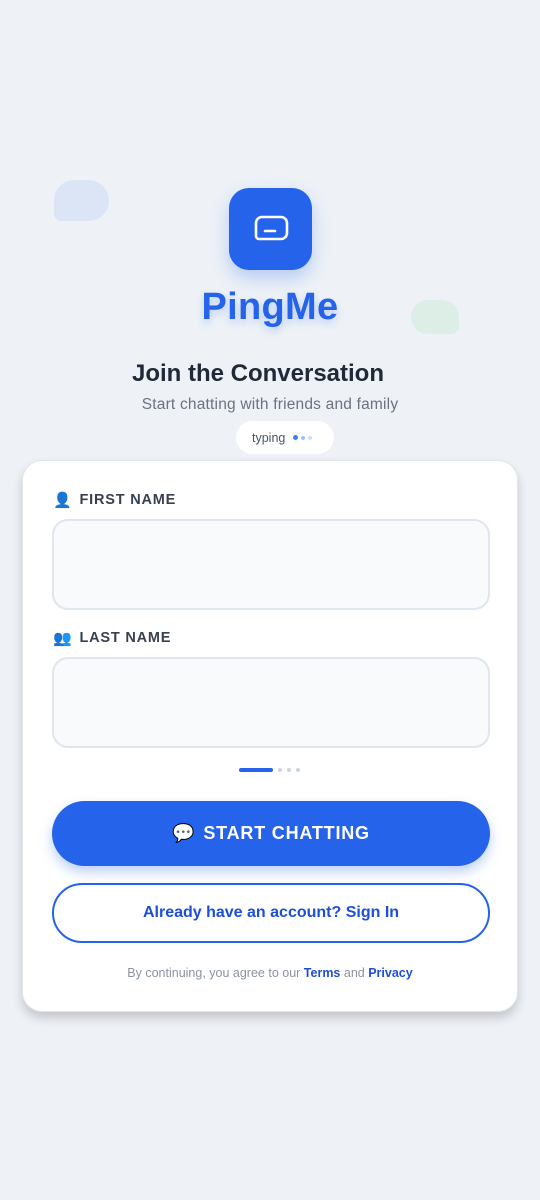 This screenshot has height=1200, width=540. I want to click on last-name-label: 👥 LAST NAME, so click(112, 638).